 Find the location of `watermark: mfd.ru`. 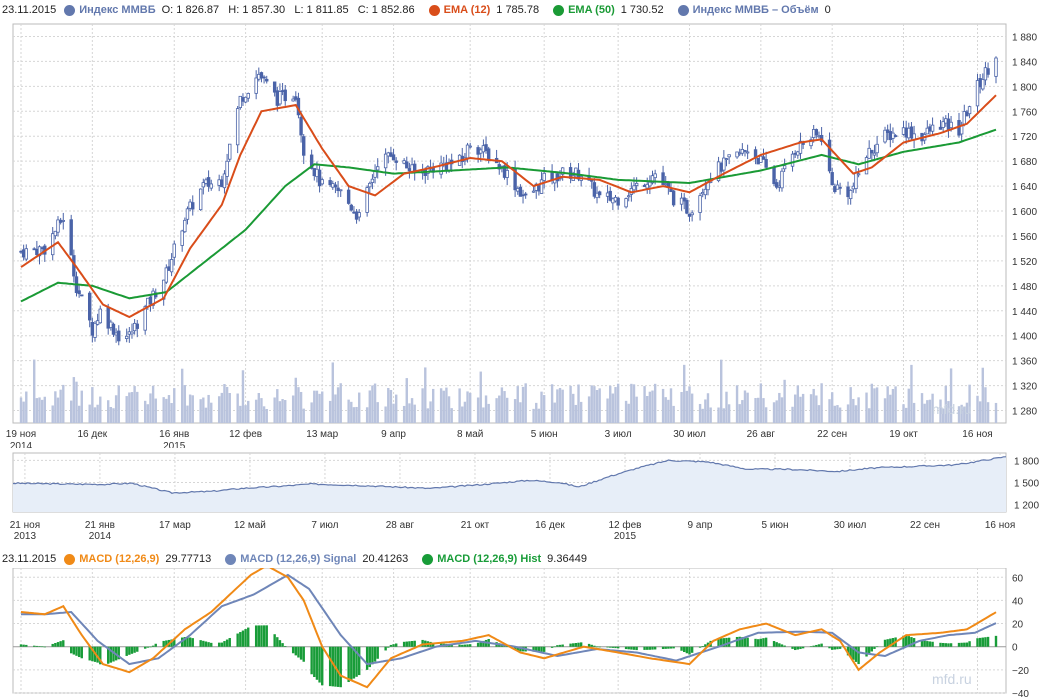

watermark: mfd.ru is located at coordinates (952, 679).